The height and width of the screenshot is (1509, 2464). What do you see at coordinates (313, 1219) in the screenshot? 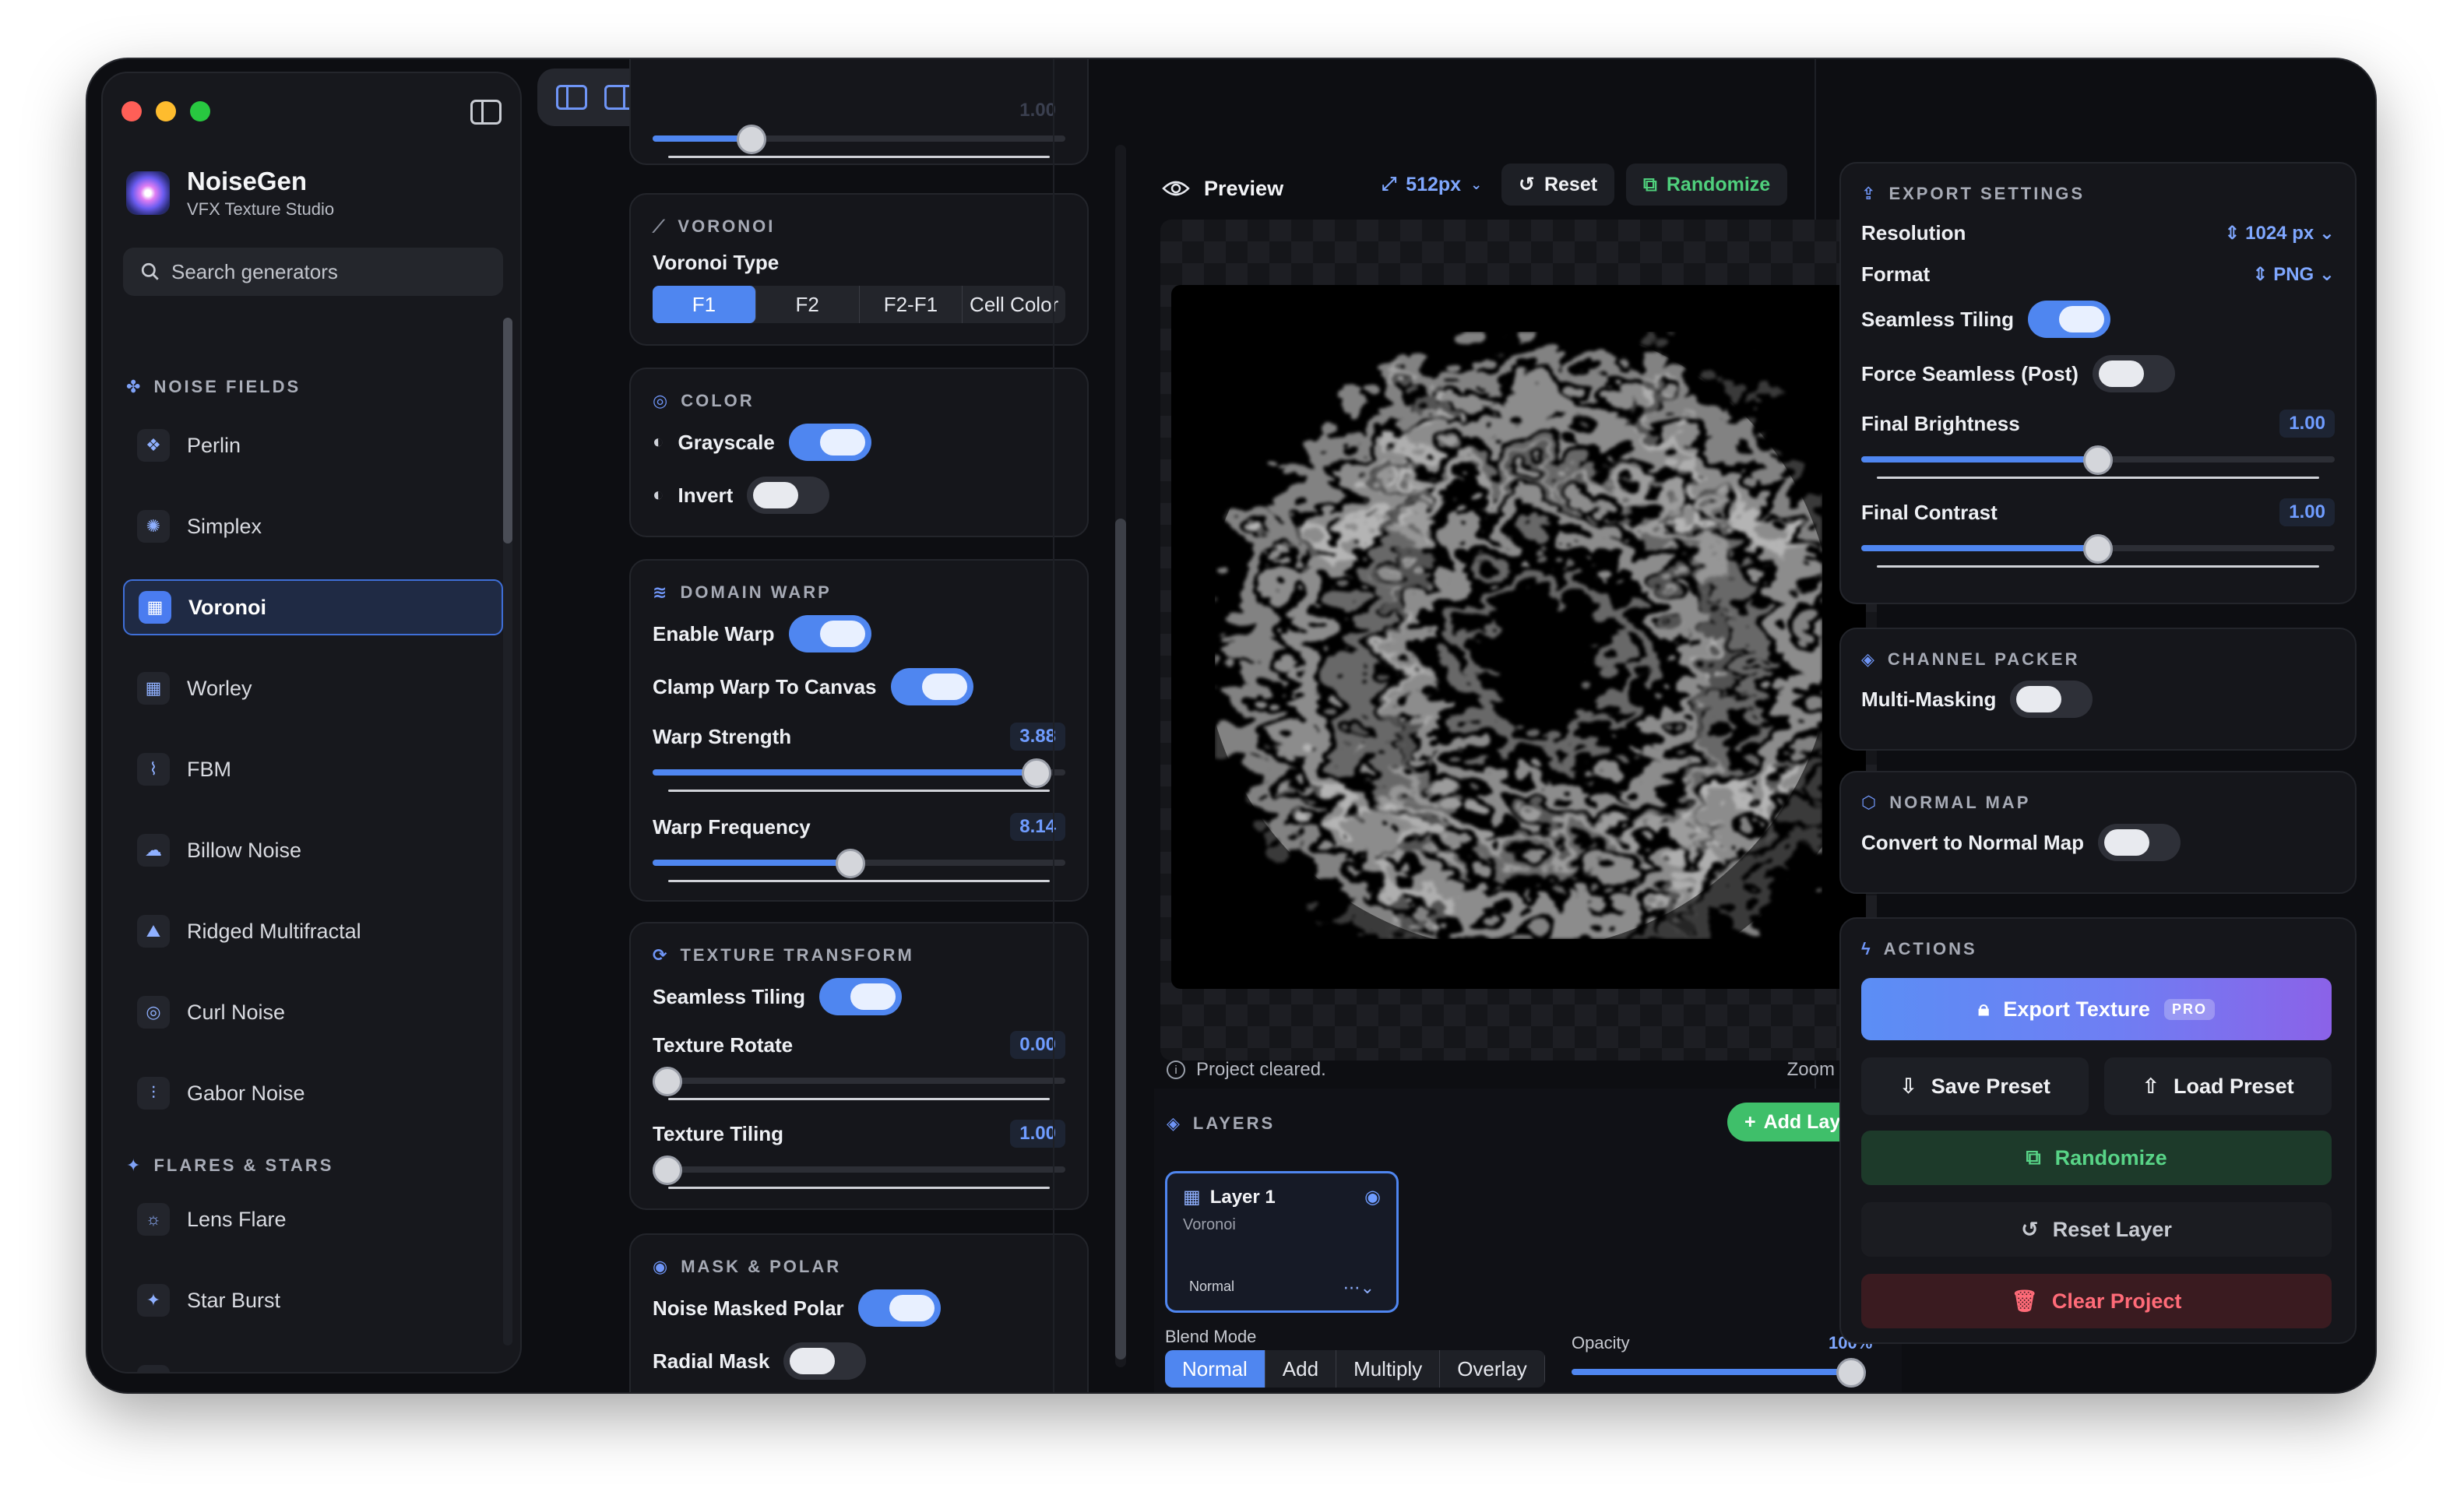
I see `sidebar-item-lens-flare: ☼ Lens Flare` at bounding box center [313, 1219].